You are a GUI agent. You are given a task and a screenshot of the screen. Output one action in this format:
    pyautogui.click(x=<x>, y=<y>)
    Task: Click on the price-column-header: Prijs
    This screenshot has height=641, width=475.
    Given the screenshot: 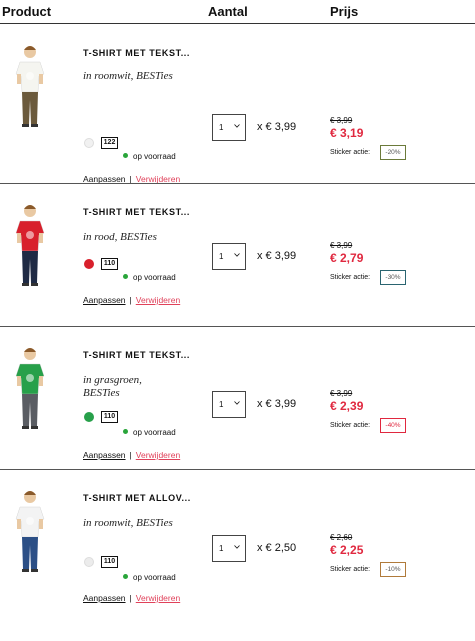 What is the action you would take?
    pyautogui.click(x=344, y=11)
    